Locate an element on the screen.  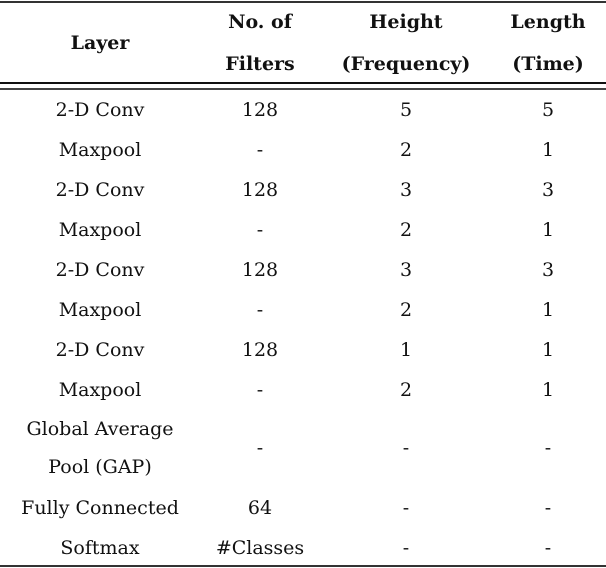
layer-cell: Softmax is located at coordinates (100, 548).